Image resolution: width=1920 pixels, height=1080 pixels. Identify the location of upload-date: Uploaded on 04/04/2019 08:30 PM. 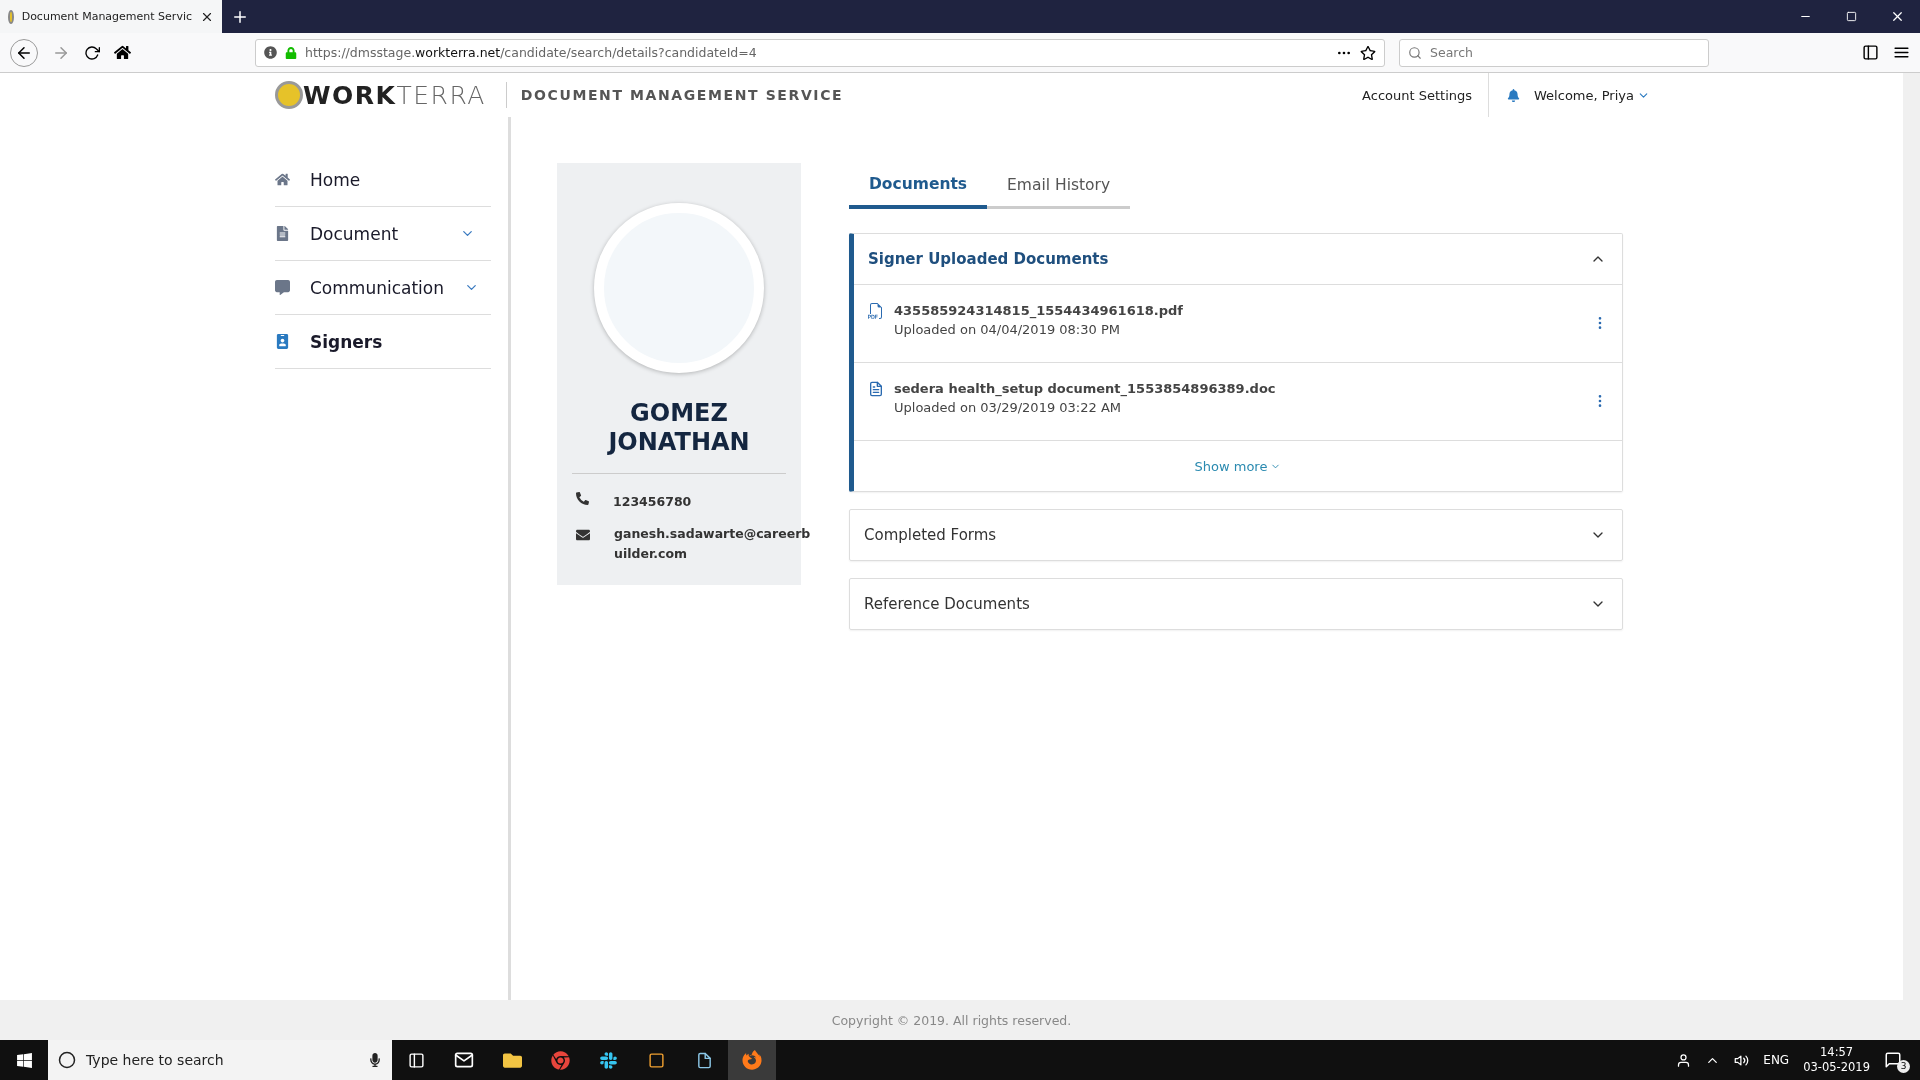
(1007, 329).